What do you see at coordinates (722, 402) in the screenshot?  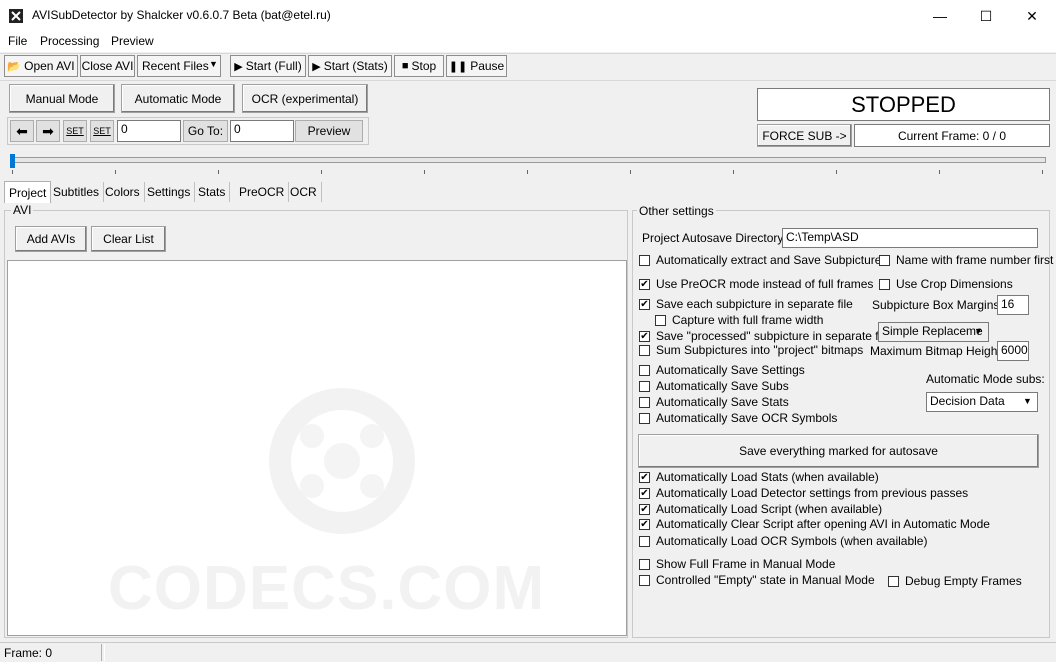 I see `auto-save-stats-label: Automatically Save Stats` at bounding box center [722, 402].